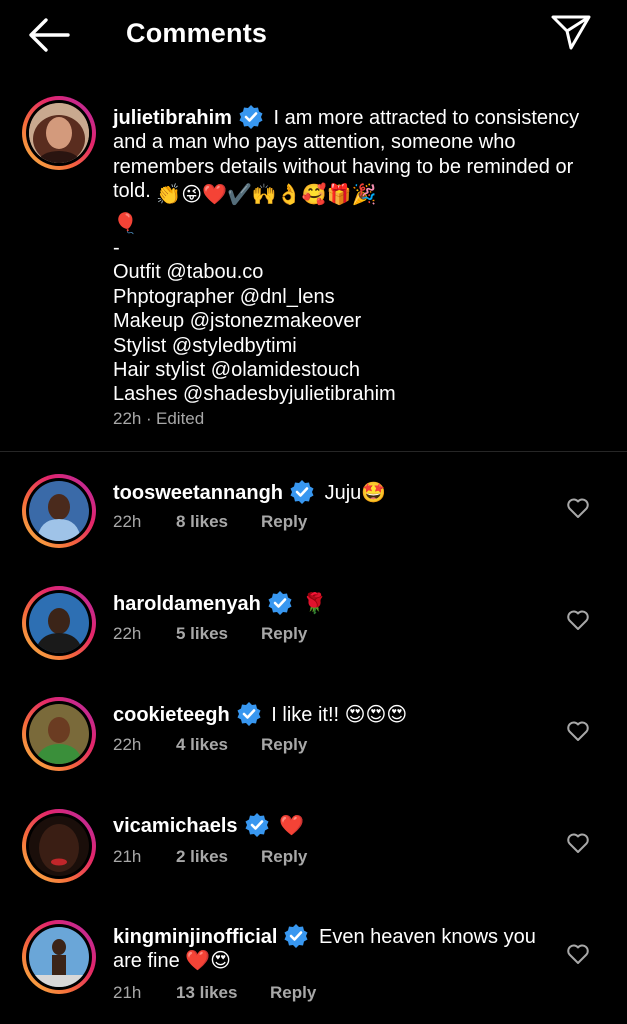 The image size is (627, 1024). Describe the element at coordinates (180, 418) in the screenshot. I see `caption-edited: Edited` at that location.